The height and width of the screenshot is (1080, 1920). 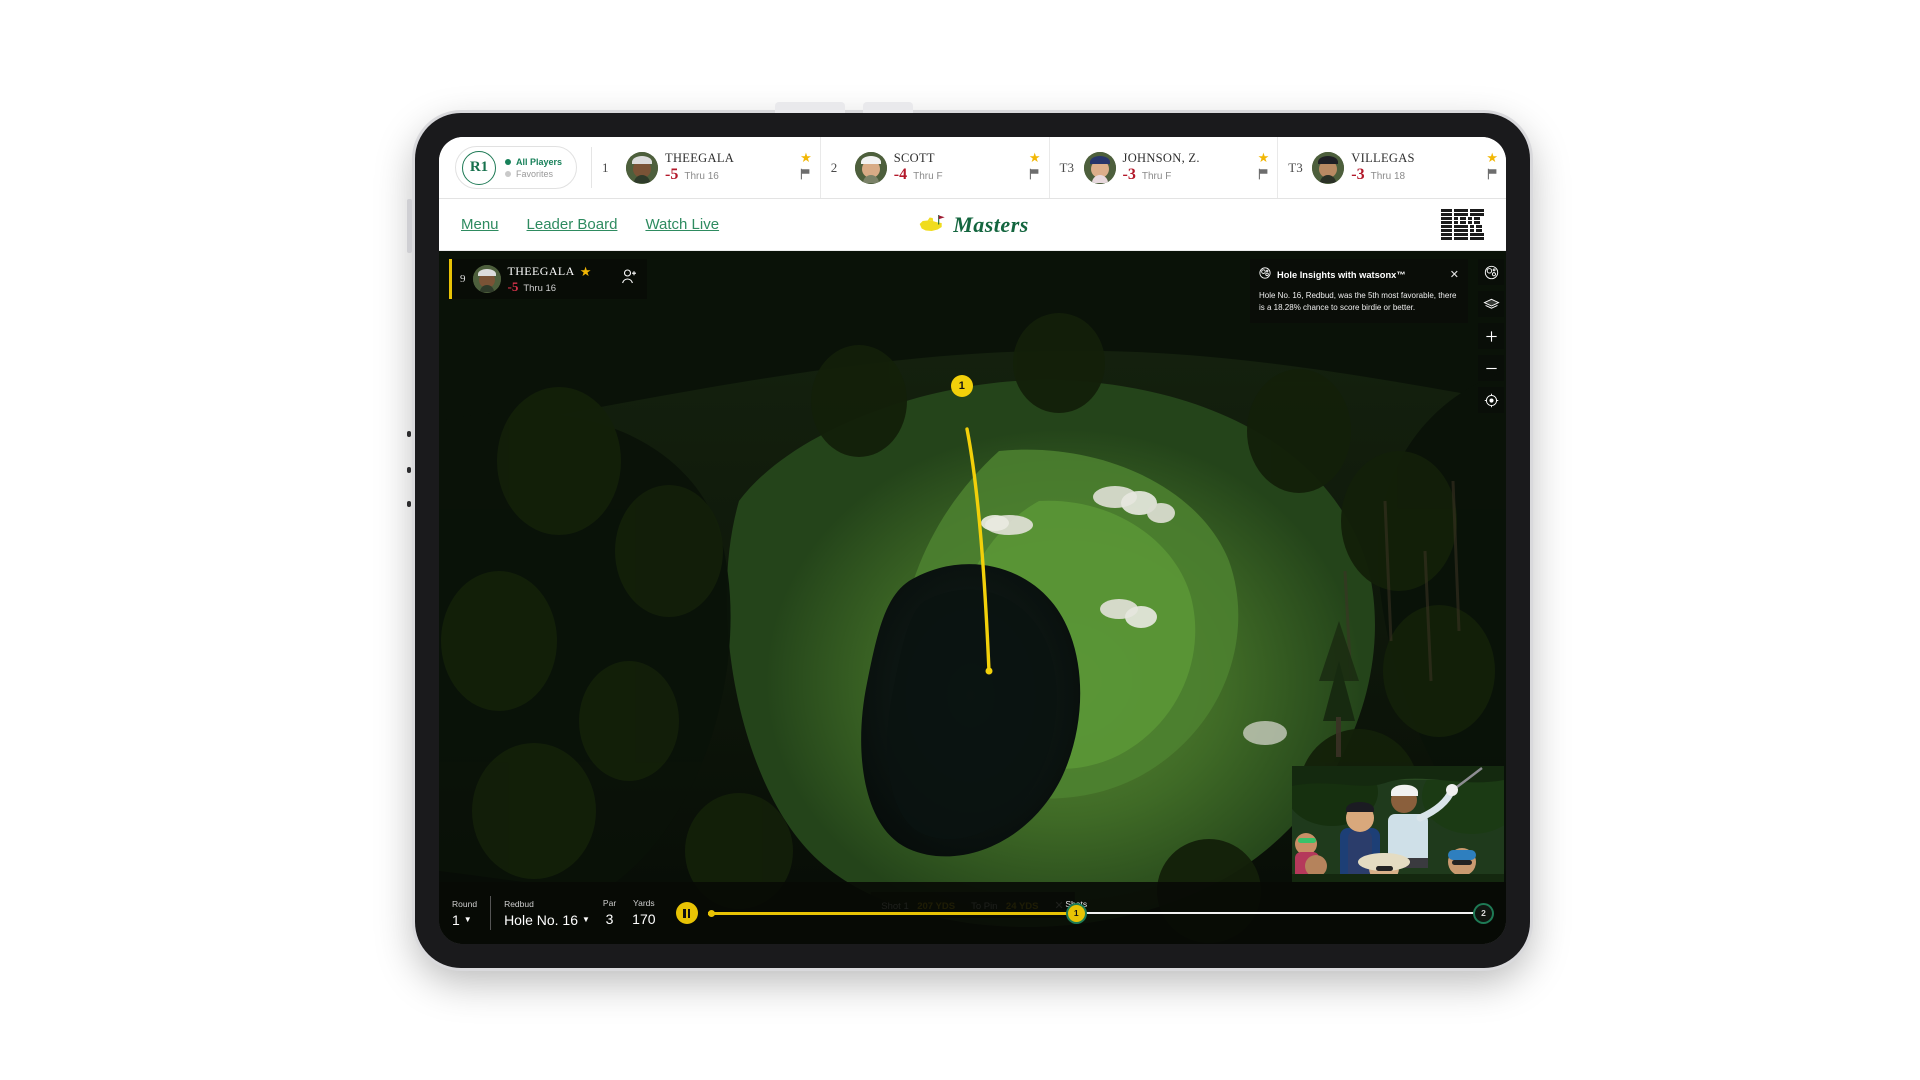 I want to click on zoom-in-icon, so click(x=1491, y=336).